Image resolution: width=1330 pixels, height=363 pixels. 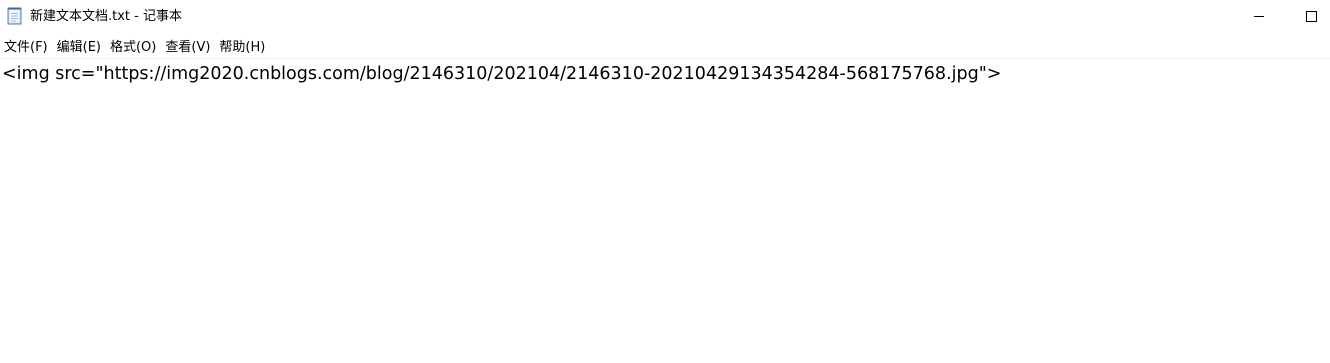 What do you see at coordinates (79, 47) in the screenshot?
I see `menu-edit: 编辑(E)` at bounding box center [79, 47].